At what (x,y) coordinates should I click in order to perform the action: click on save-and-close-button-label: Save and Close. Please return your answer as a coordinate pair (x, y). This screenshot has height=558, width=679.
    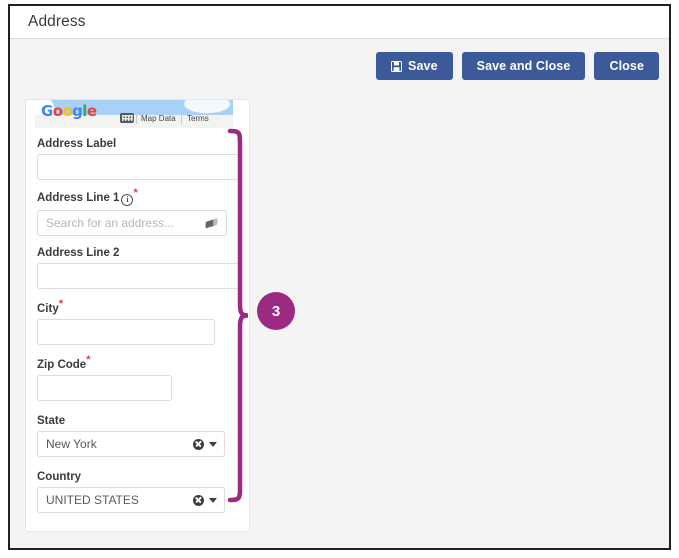
    Looking at the image, I should click on (523, 66).